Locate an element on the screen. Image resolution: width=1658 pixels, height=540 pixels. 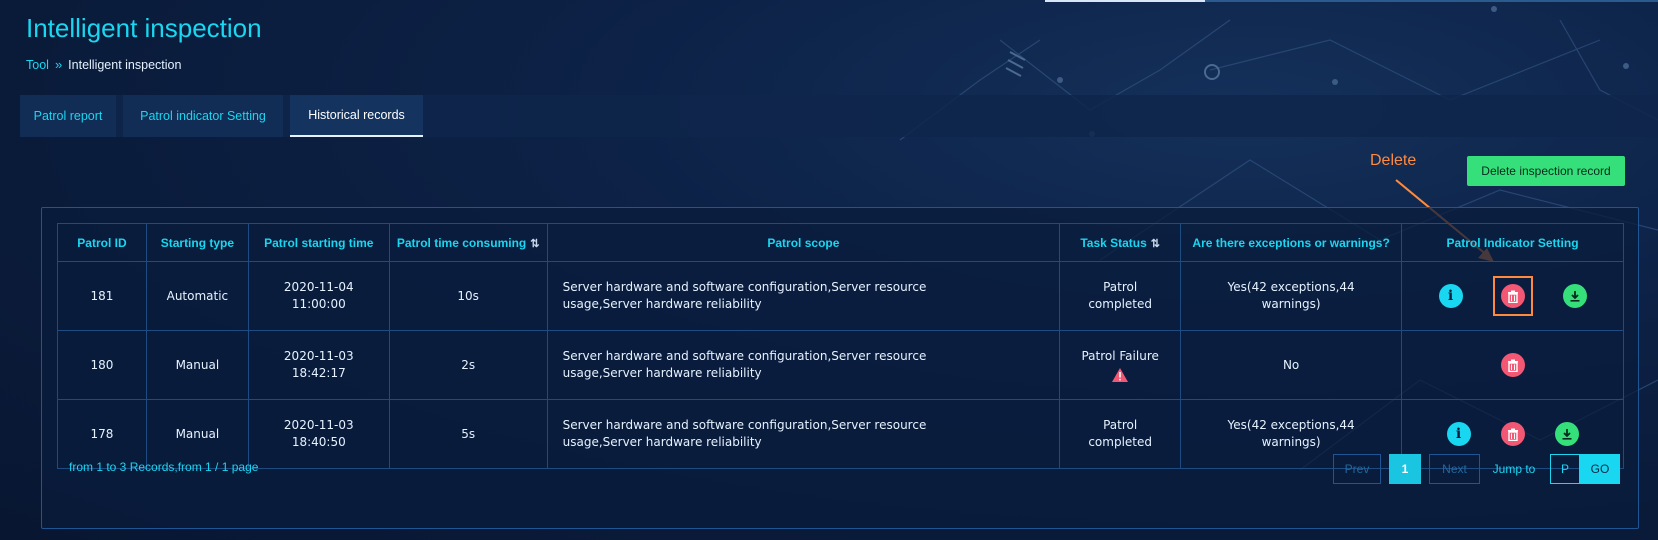
cell-actions is located at coordinates (1512, 365).